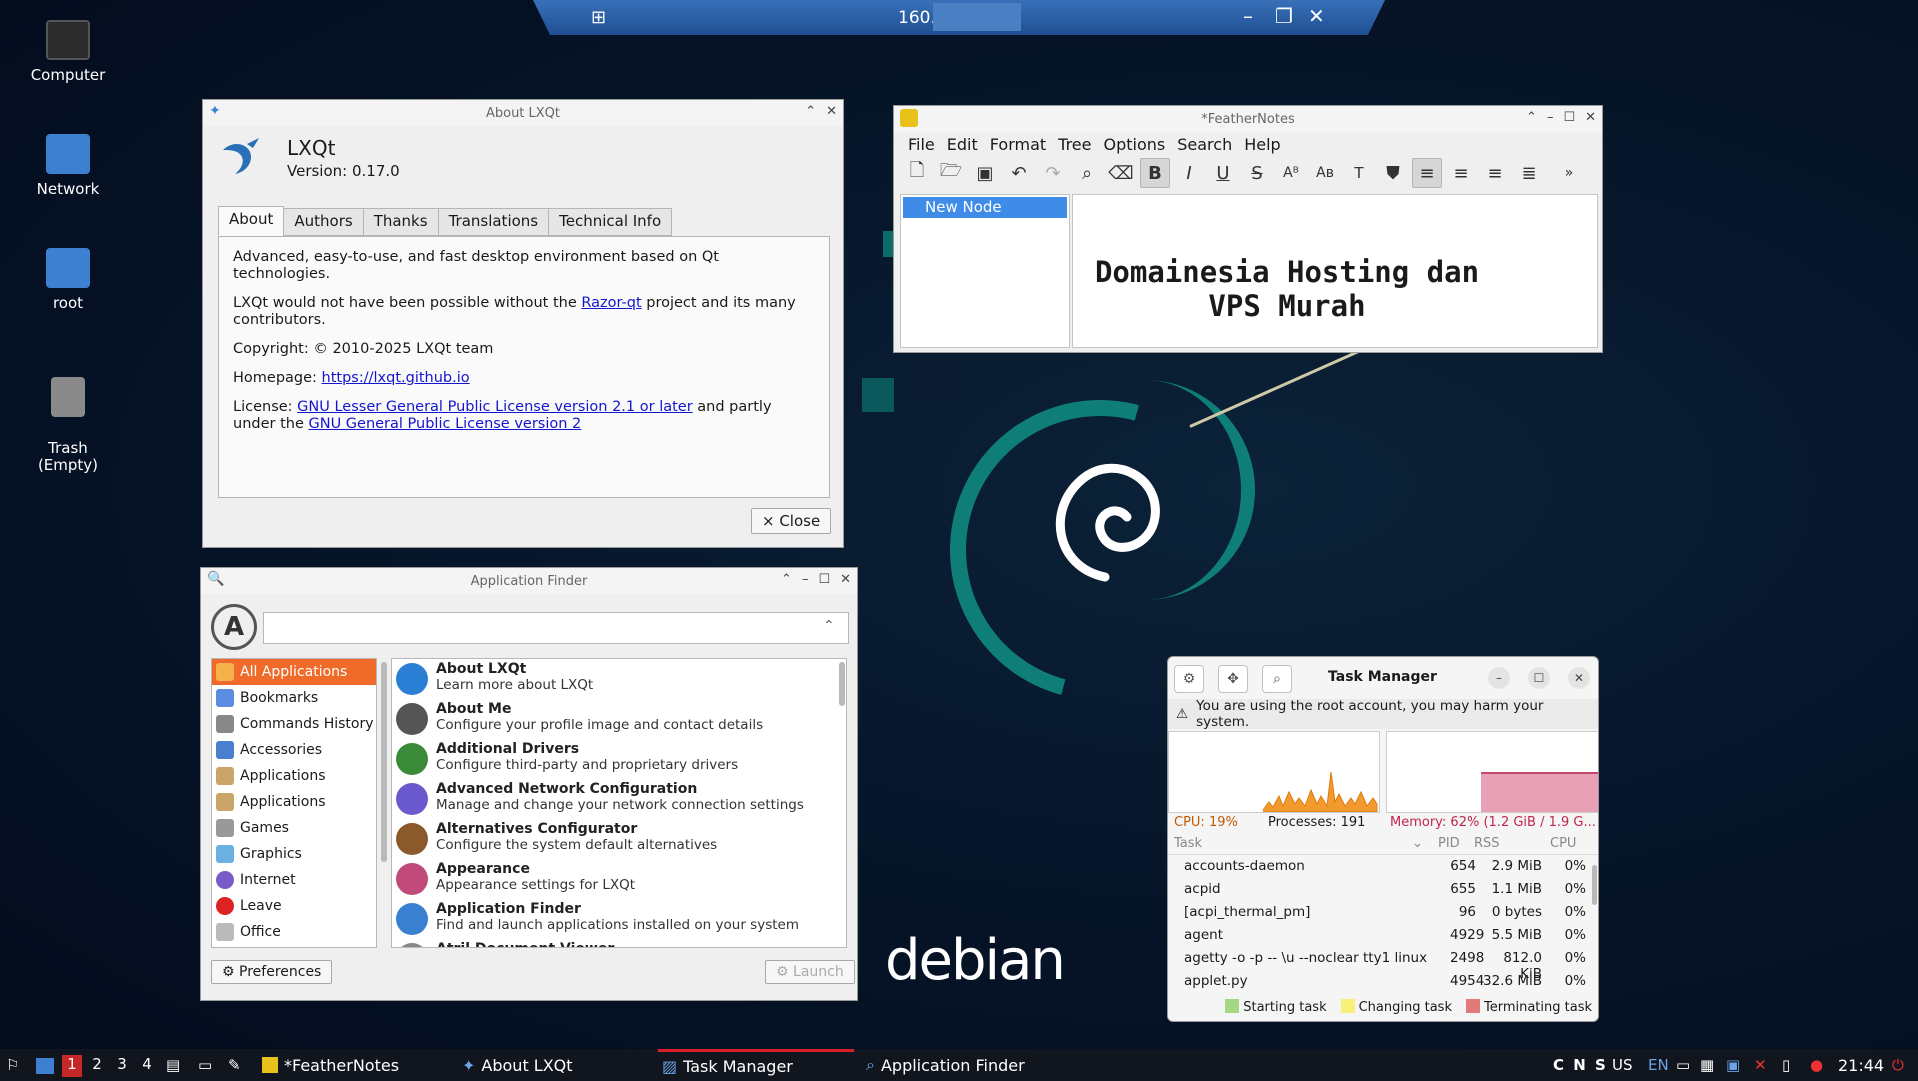  I want to click on category-all-applications: All Applications, so click(294, 672).